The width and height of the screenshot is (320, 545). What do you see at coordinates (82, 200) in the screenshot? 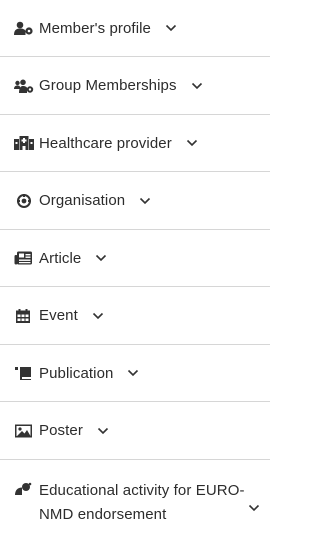
I see `menu-item-label: Organisation` at bounding box center [82, 200].